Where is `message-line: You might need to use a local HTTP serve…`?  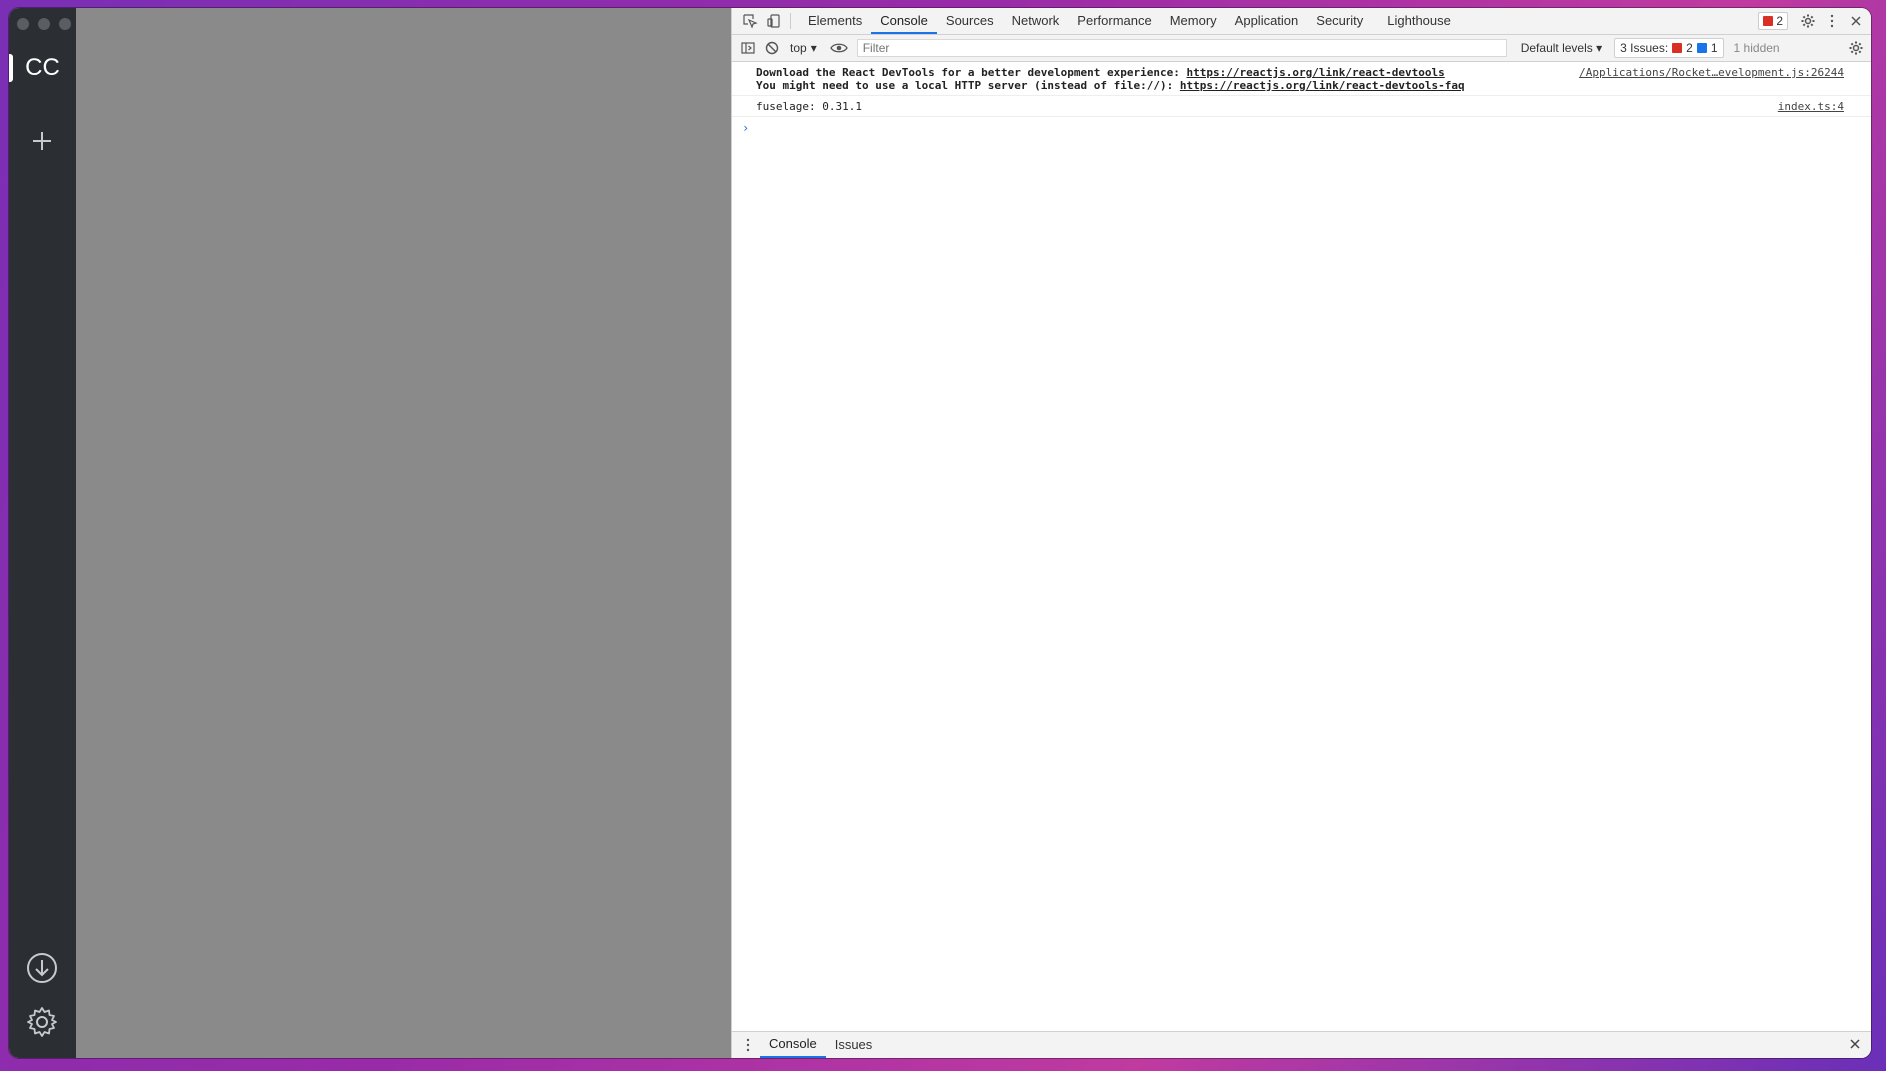 message-line: You might need to use a local HTTP serve… is located at coordinates (1300, 85).